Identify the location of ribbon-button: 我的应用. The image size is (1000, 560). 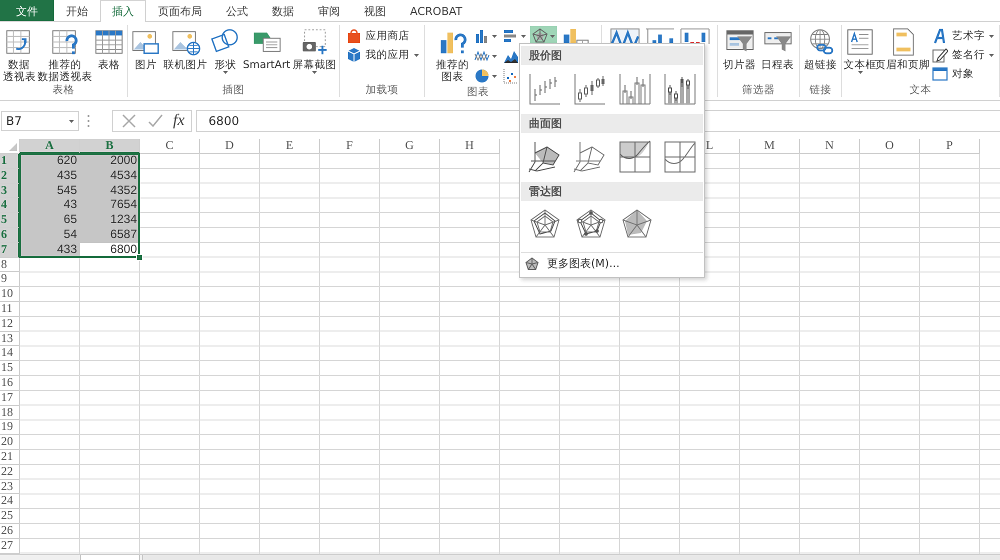
(382, 55).